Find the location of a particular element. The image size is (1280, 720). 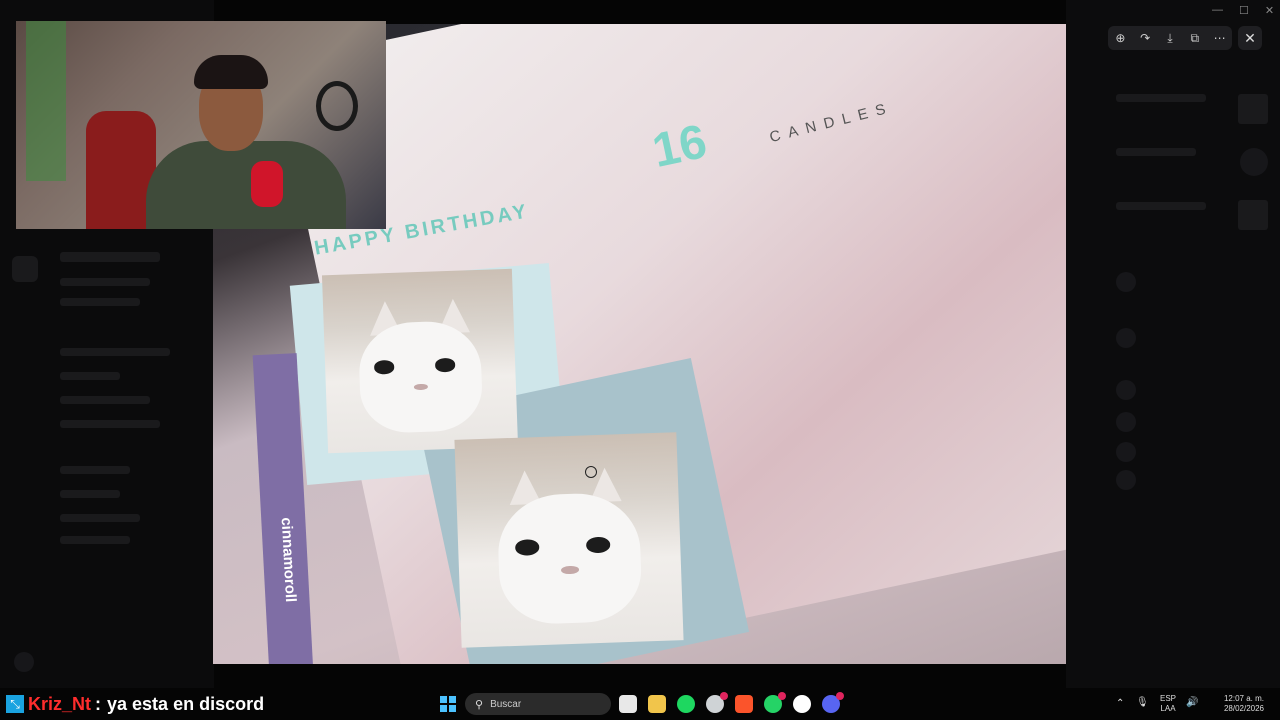

window-controls: — ☐ ✕ is located at coordinates (1243, 10).